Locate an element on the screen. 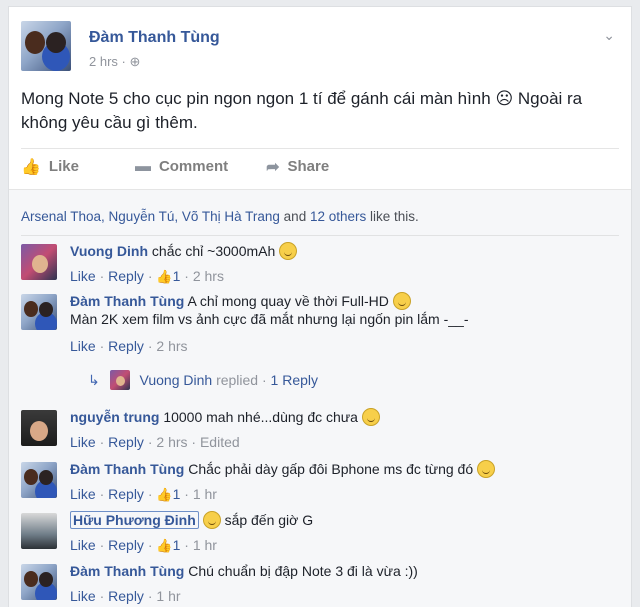  replier-avatar is located at coordinates (119, 380).